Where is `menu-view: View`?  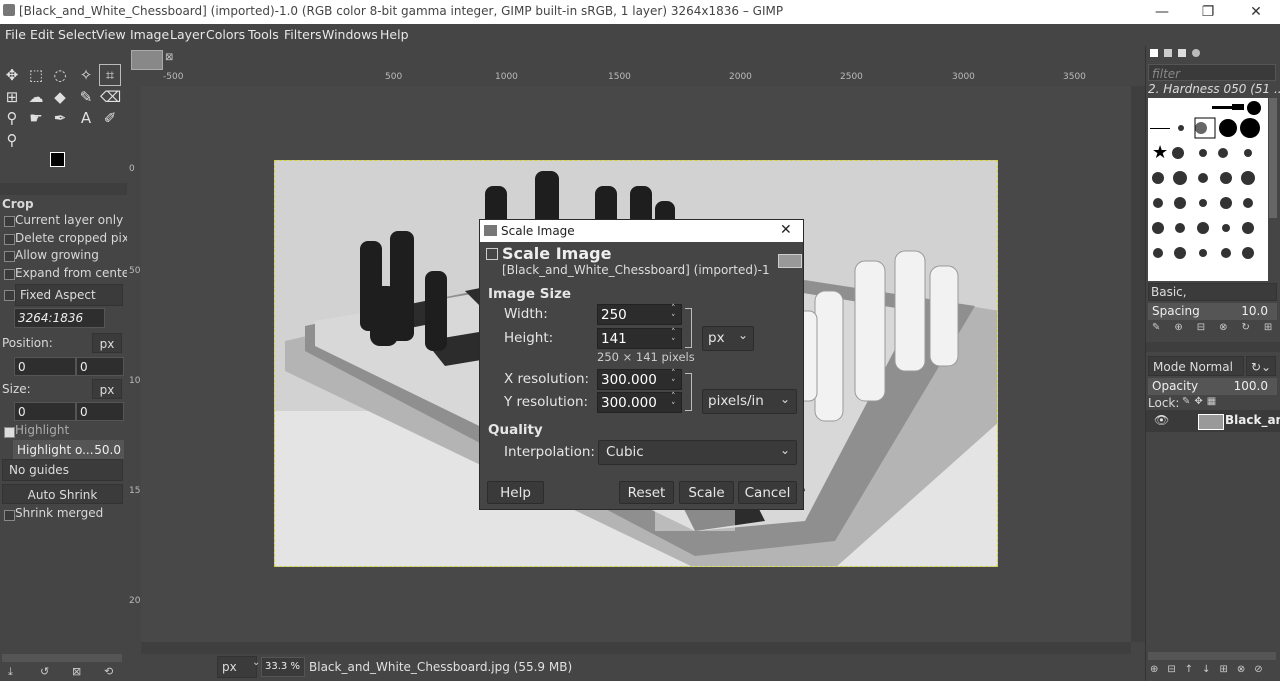 menu-view: View is located at coordinates (111, 34).